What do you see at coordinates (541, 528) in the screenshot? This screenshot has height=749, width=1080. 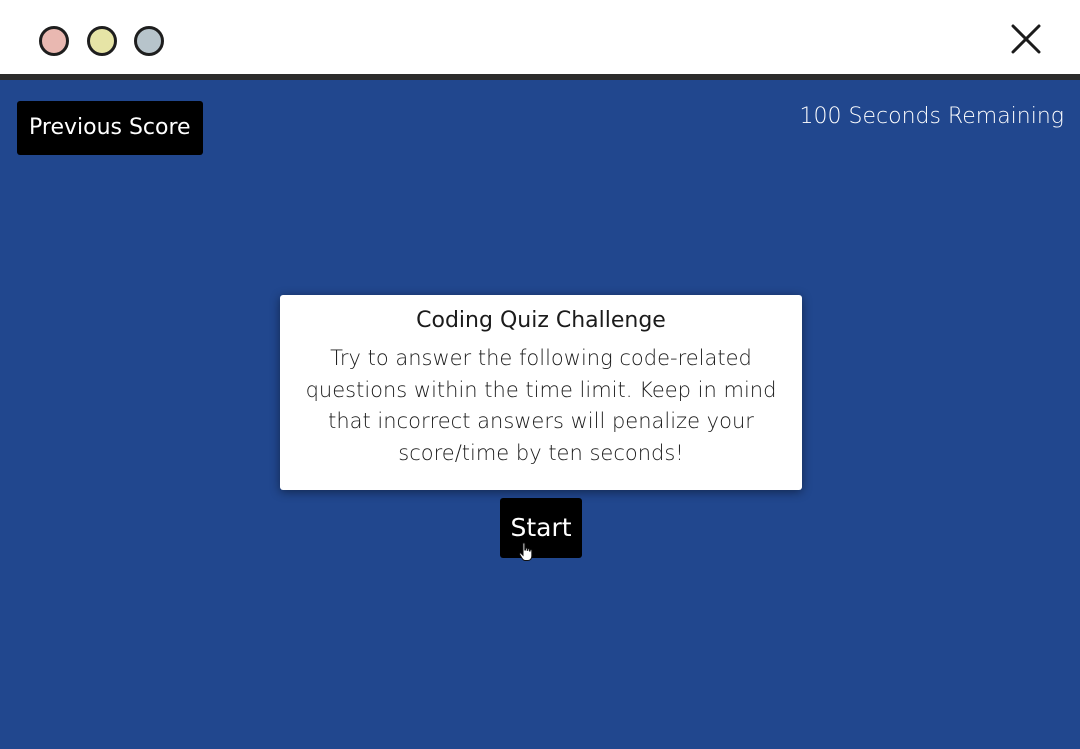 I see `start-button: Start` at bounding box center [541, 528].